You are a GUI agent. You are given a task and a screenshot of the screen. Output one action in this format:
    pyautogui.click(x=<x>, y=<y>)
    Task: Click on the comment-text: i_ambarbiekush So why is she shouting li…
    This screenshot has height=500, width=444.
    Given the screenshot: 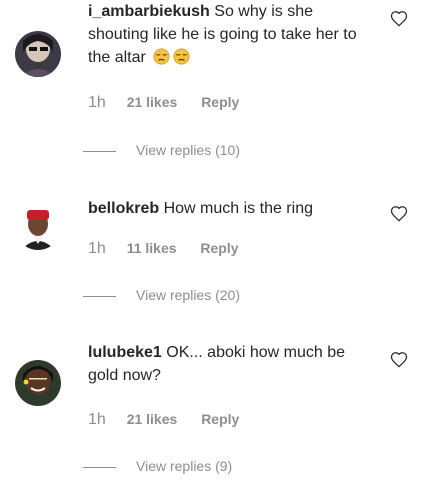 What is the action you would take?
    pyautogui.click(x=229, y=34)
    